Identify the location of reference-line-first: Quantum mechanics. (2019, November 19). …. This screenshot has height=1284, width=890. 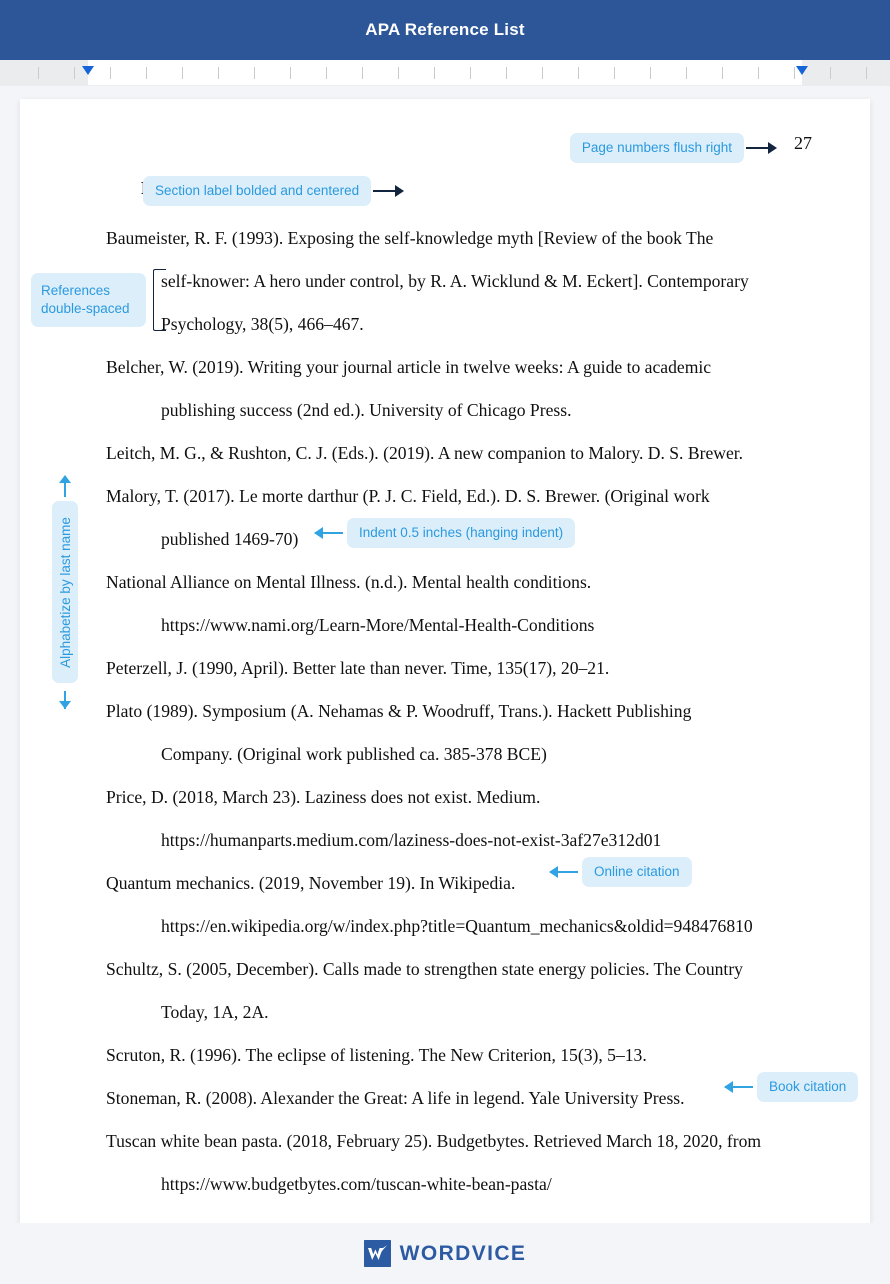
(311, 883).